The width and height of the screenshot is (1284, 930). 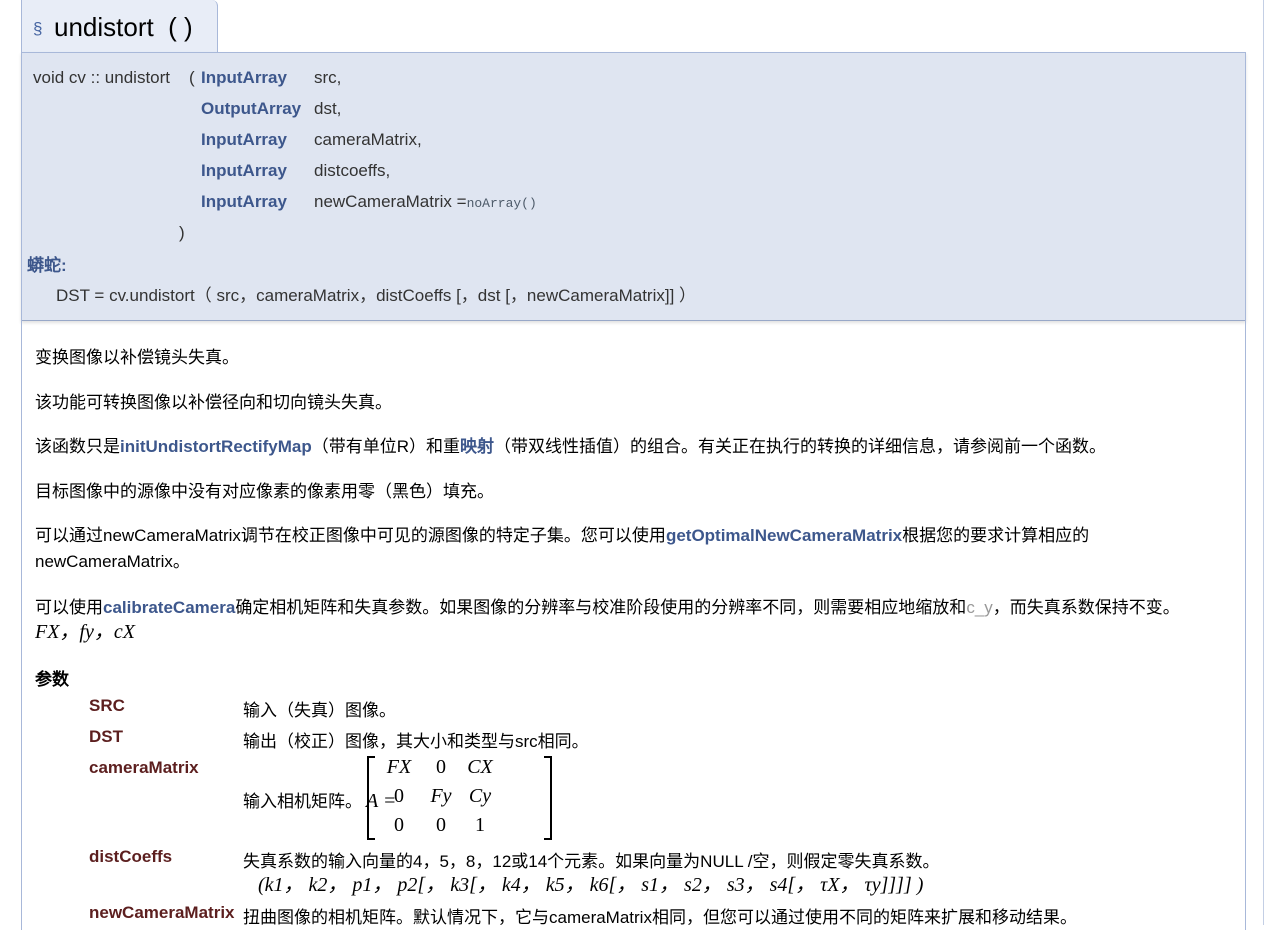 I want to click on signature-prefix: void cv :: undistort, so click(x=102, y=77).